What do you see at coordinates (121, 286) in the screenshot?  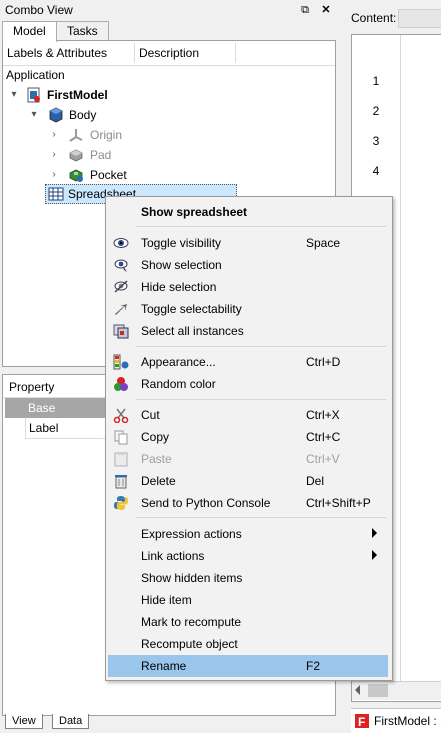 I see `hide-selection-icon` at bounding box center [121, 286].